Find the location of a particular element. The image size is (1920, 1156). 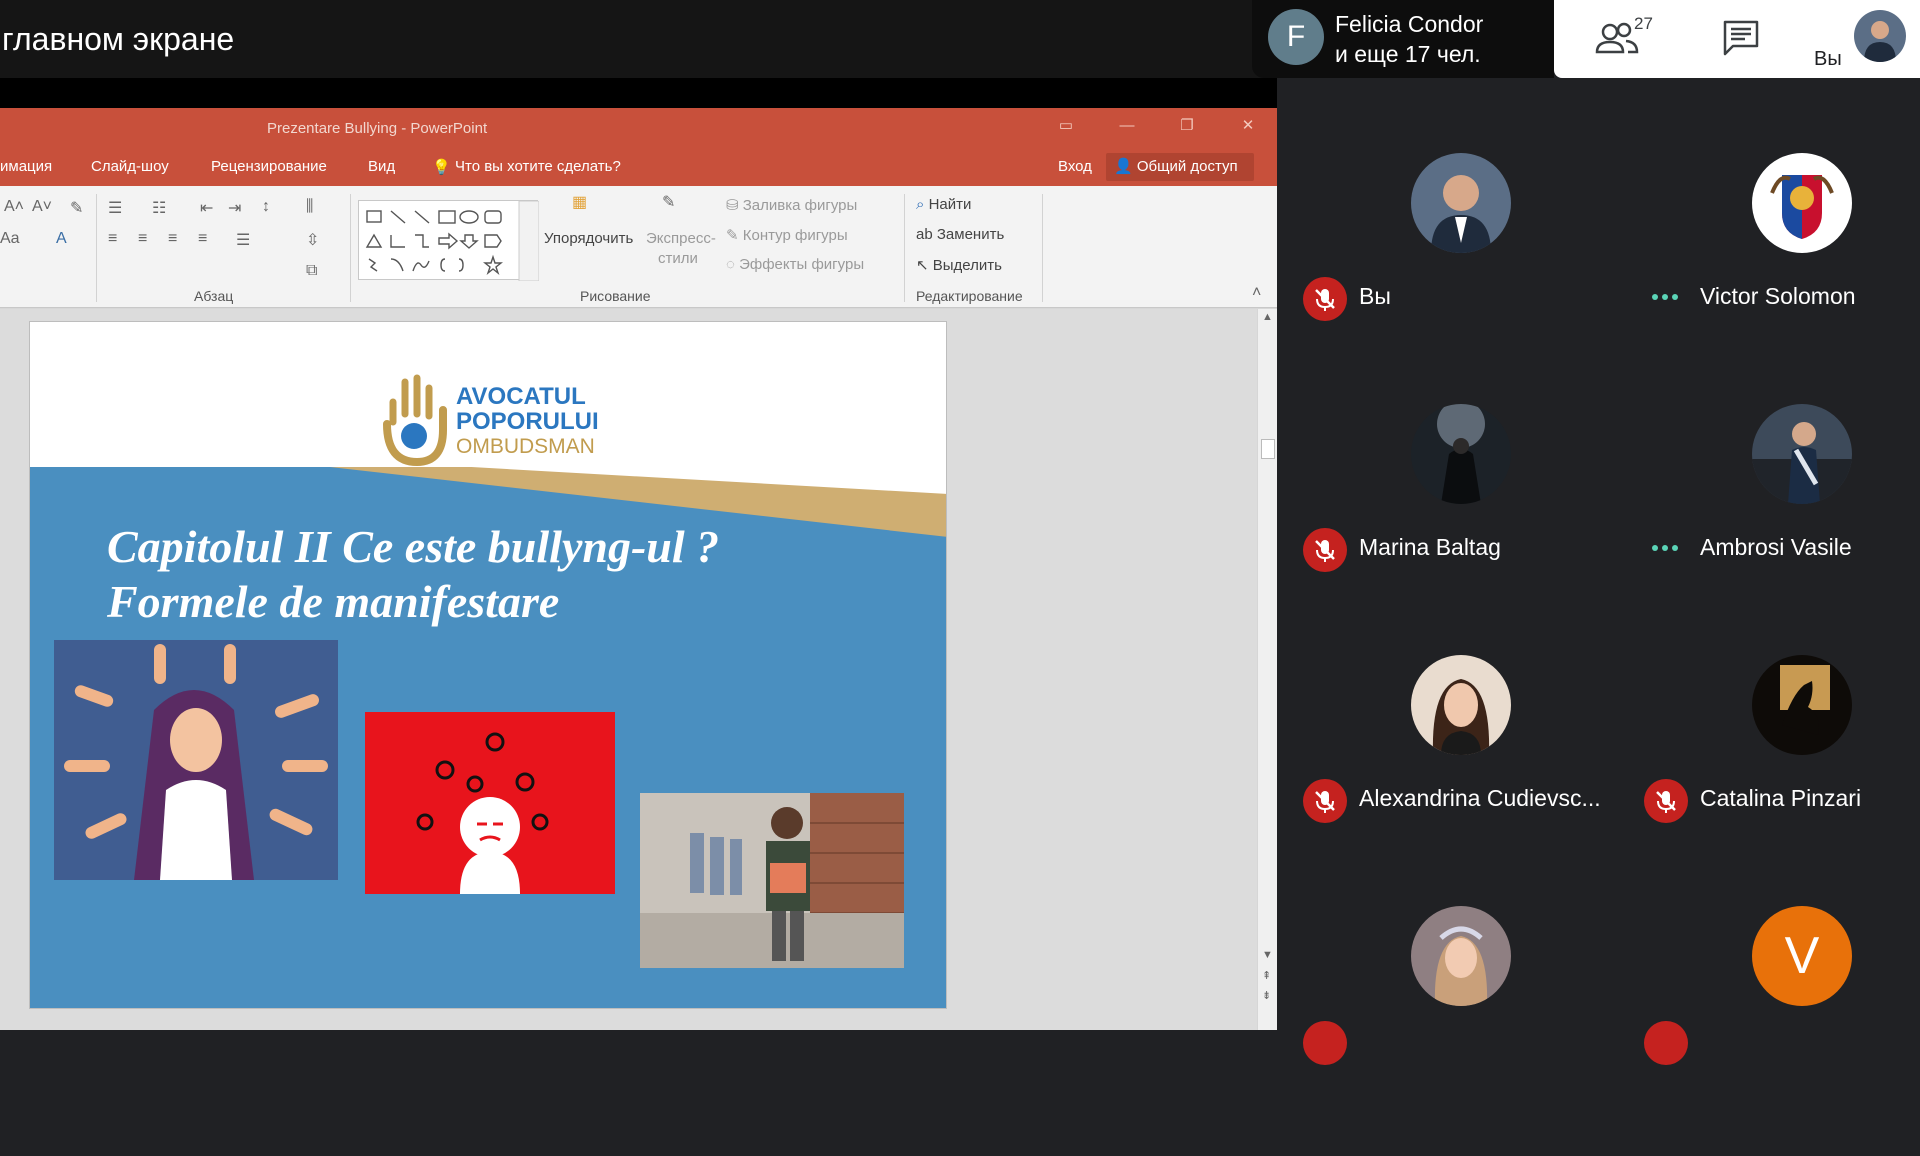

line-spacing-icon: ↕ is located at coordinates (266, 207).